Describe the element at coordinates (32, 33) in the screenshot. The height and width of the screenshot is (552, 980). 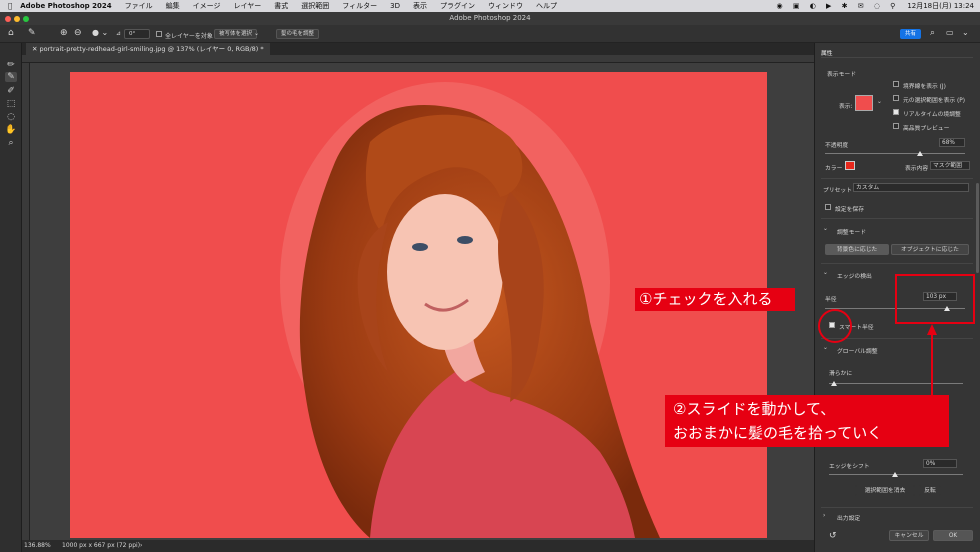
I see `quick-selection-tool-icon: ✎` at that location.